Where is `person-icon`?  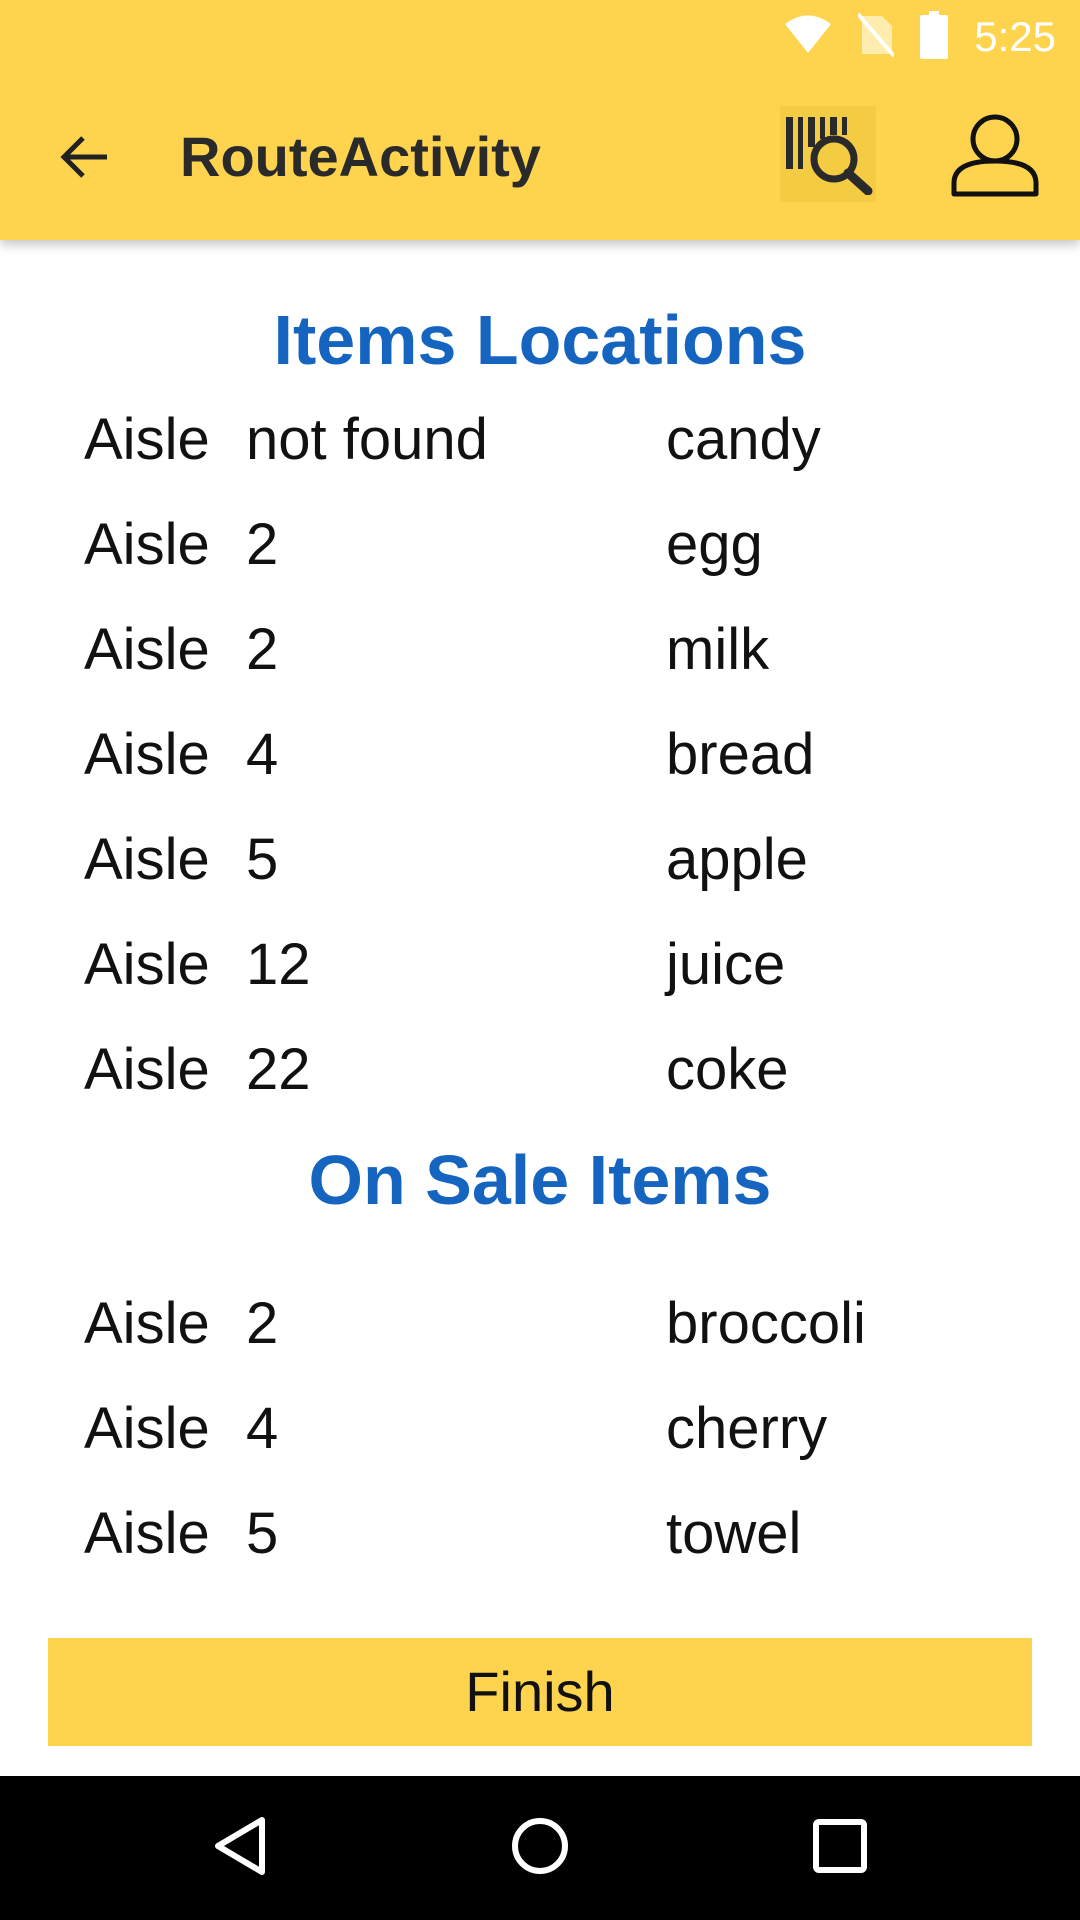 person-icon is located at coordinates (995, 157).